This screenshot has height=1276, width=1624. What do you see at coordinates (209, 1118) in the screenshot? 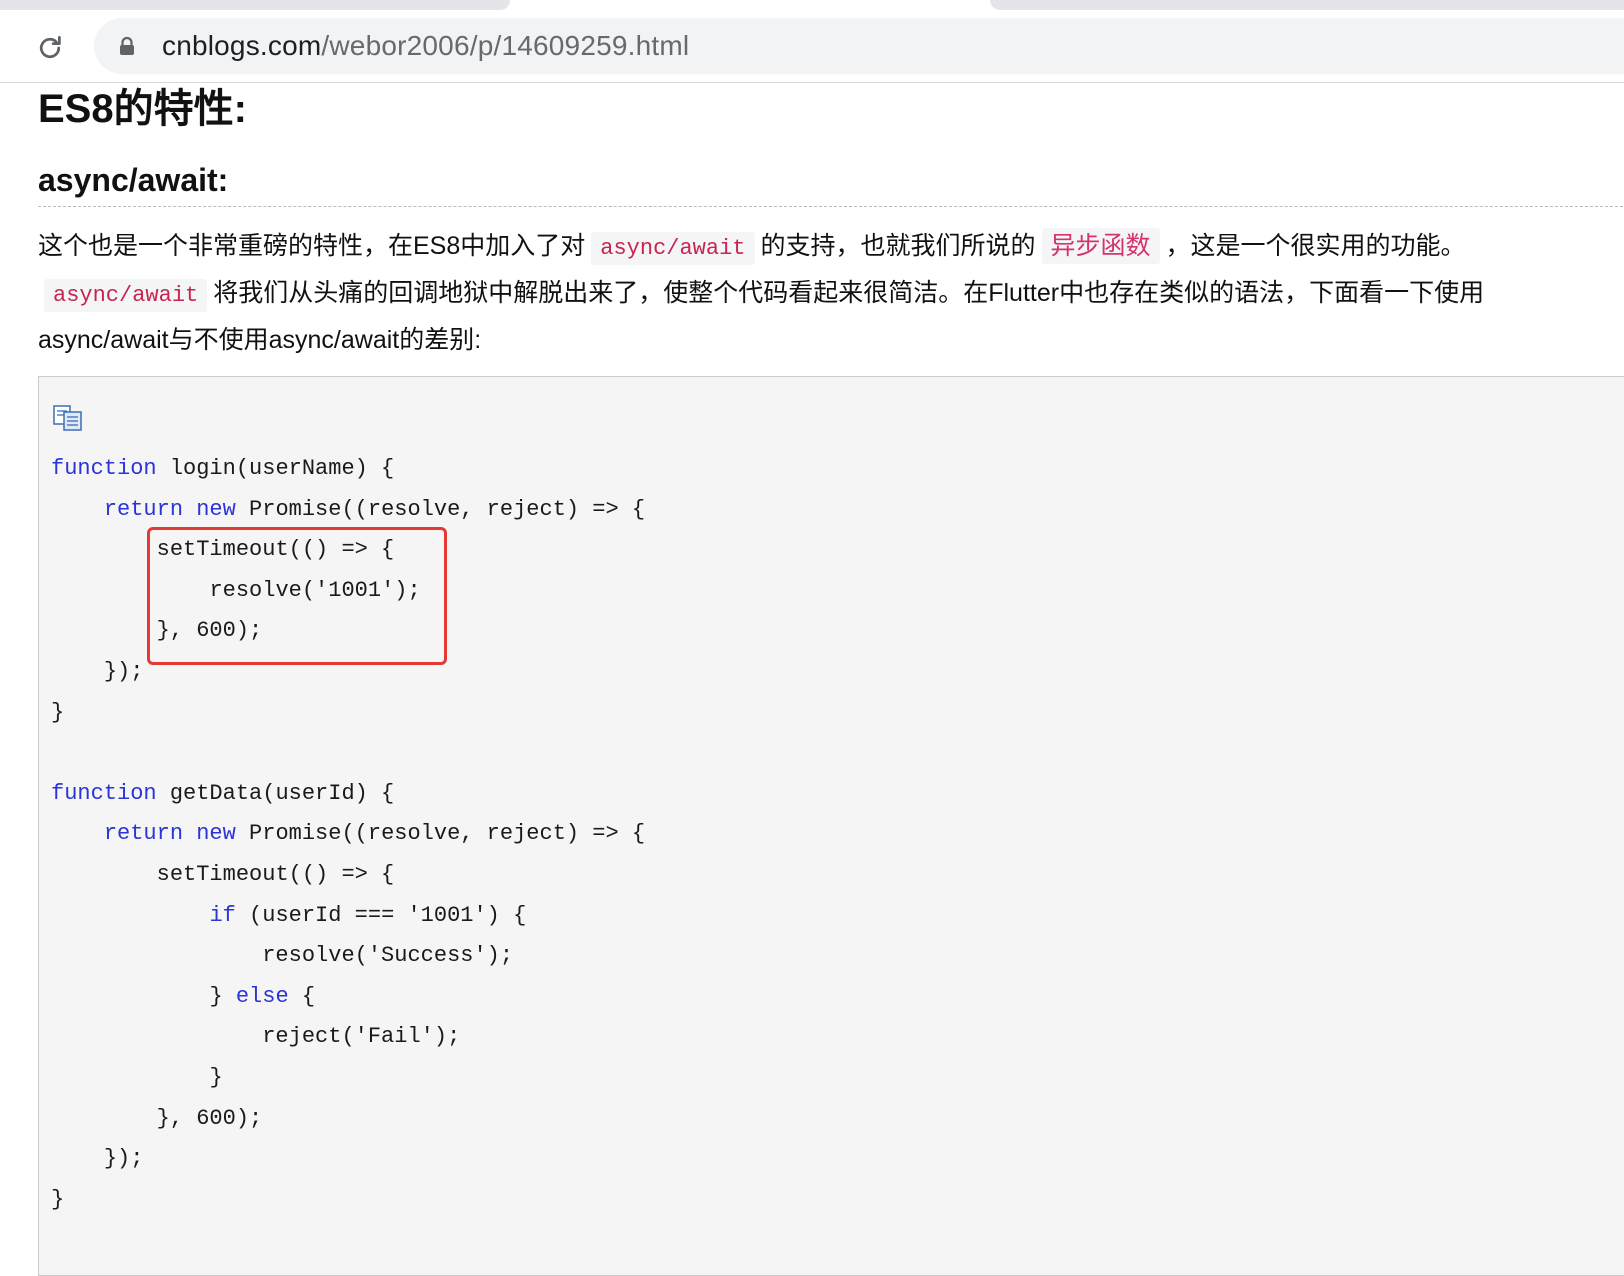
I see `code-text: }, 600);` at bounding box center [209, 1118].